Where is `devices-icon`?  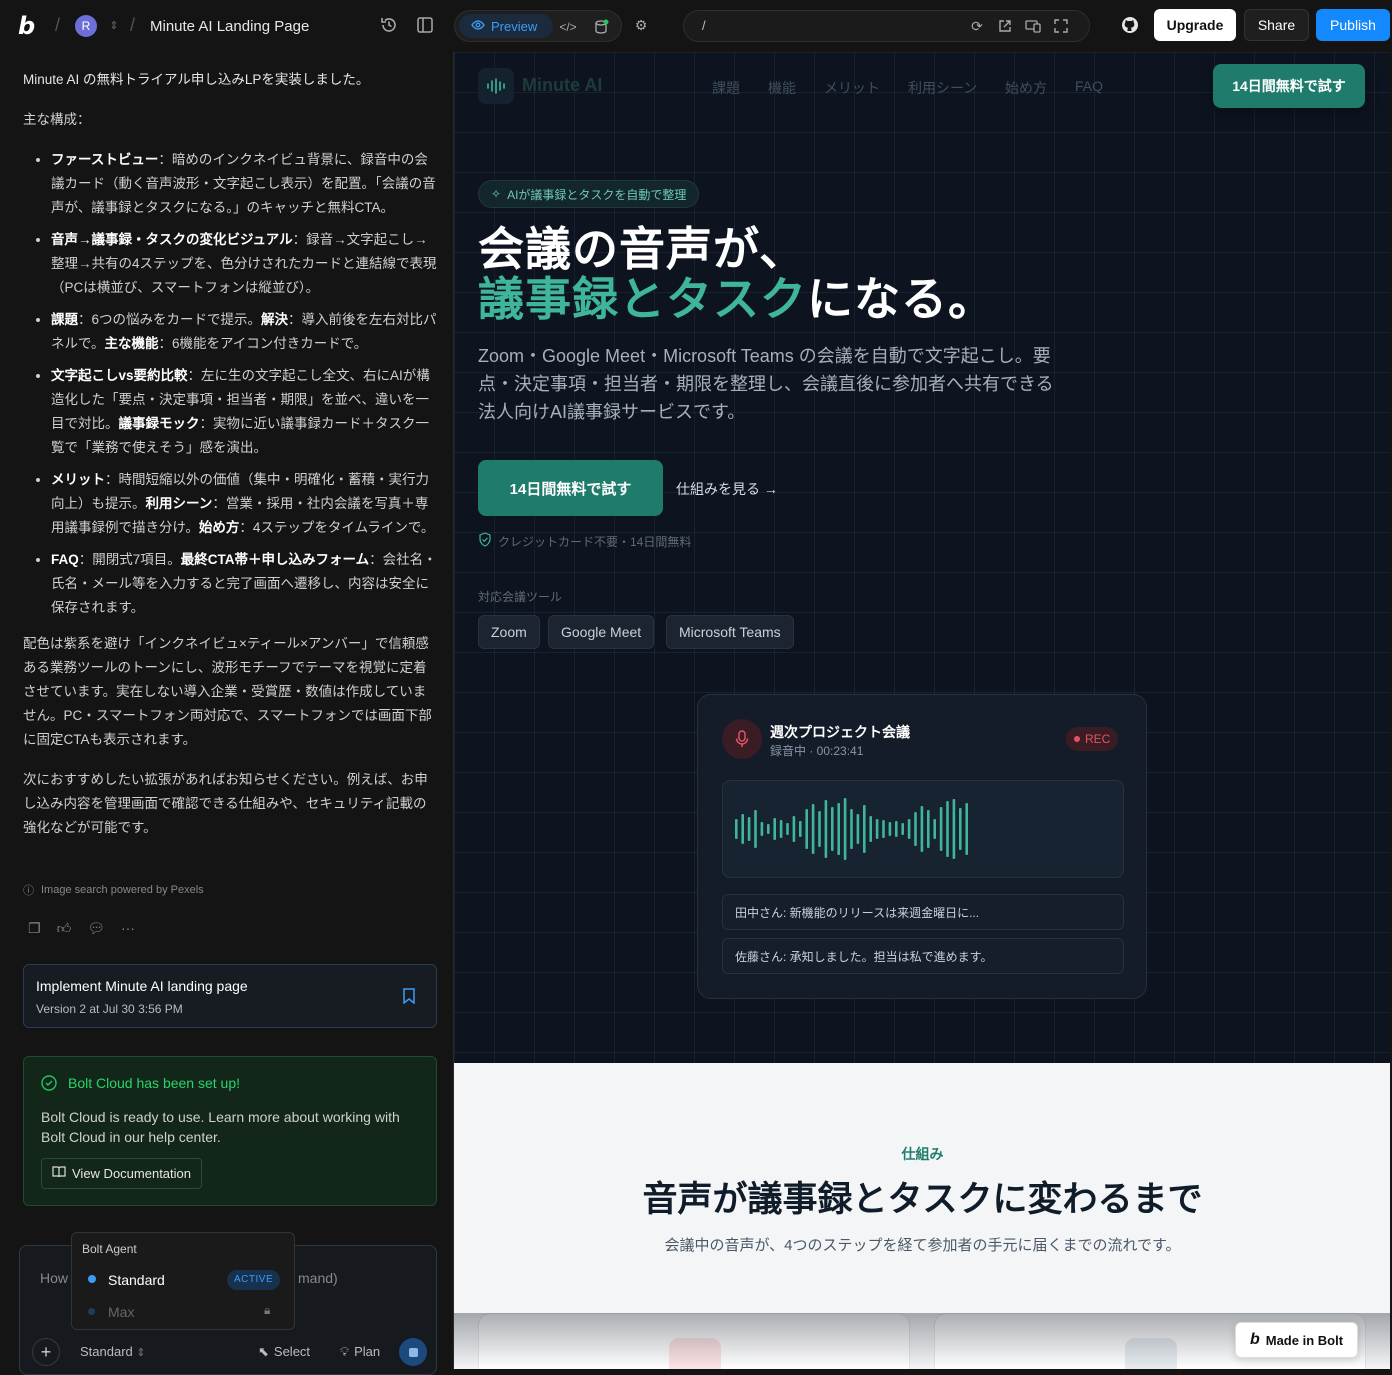
devices-icon is located at coordinates (1033, 26).